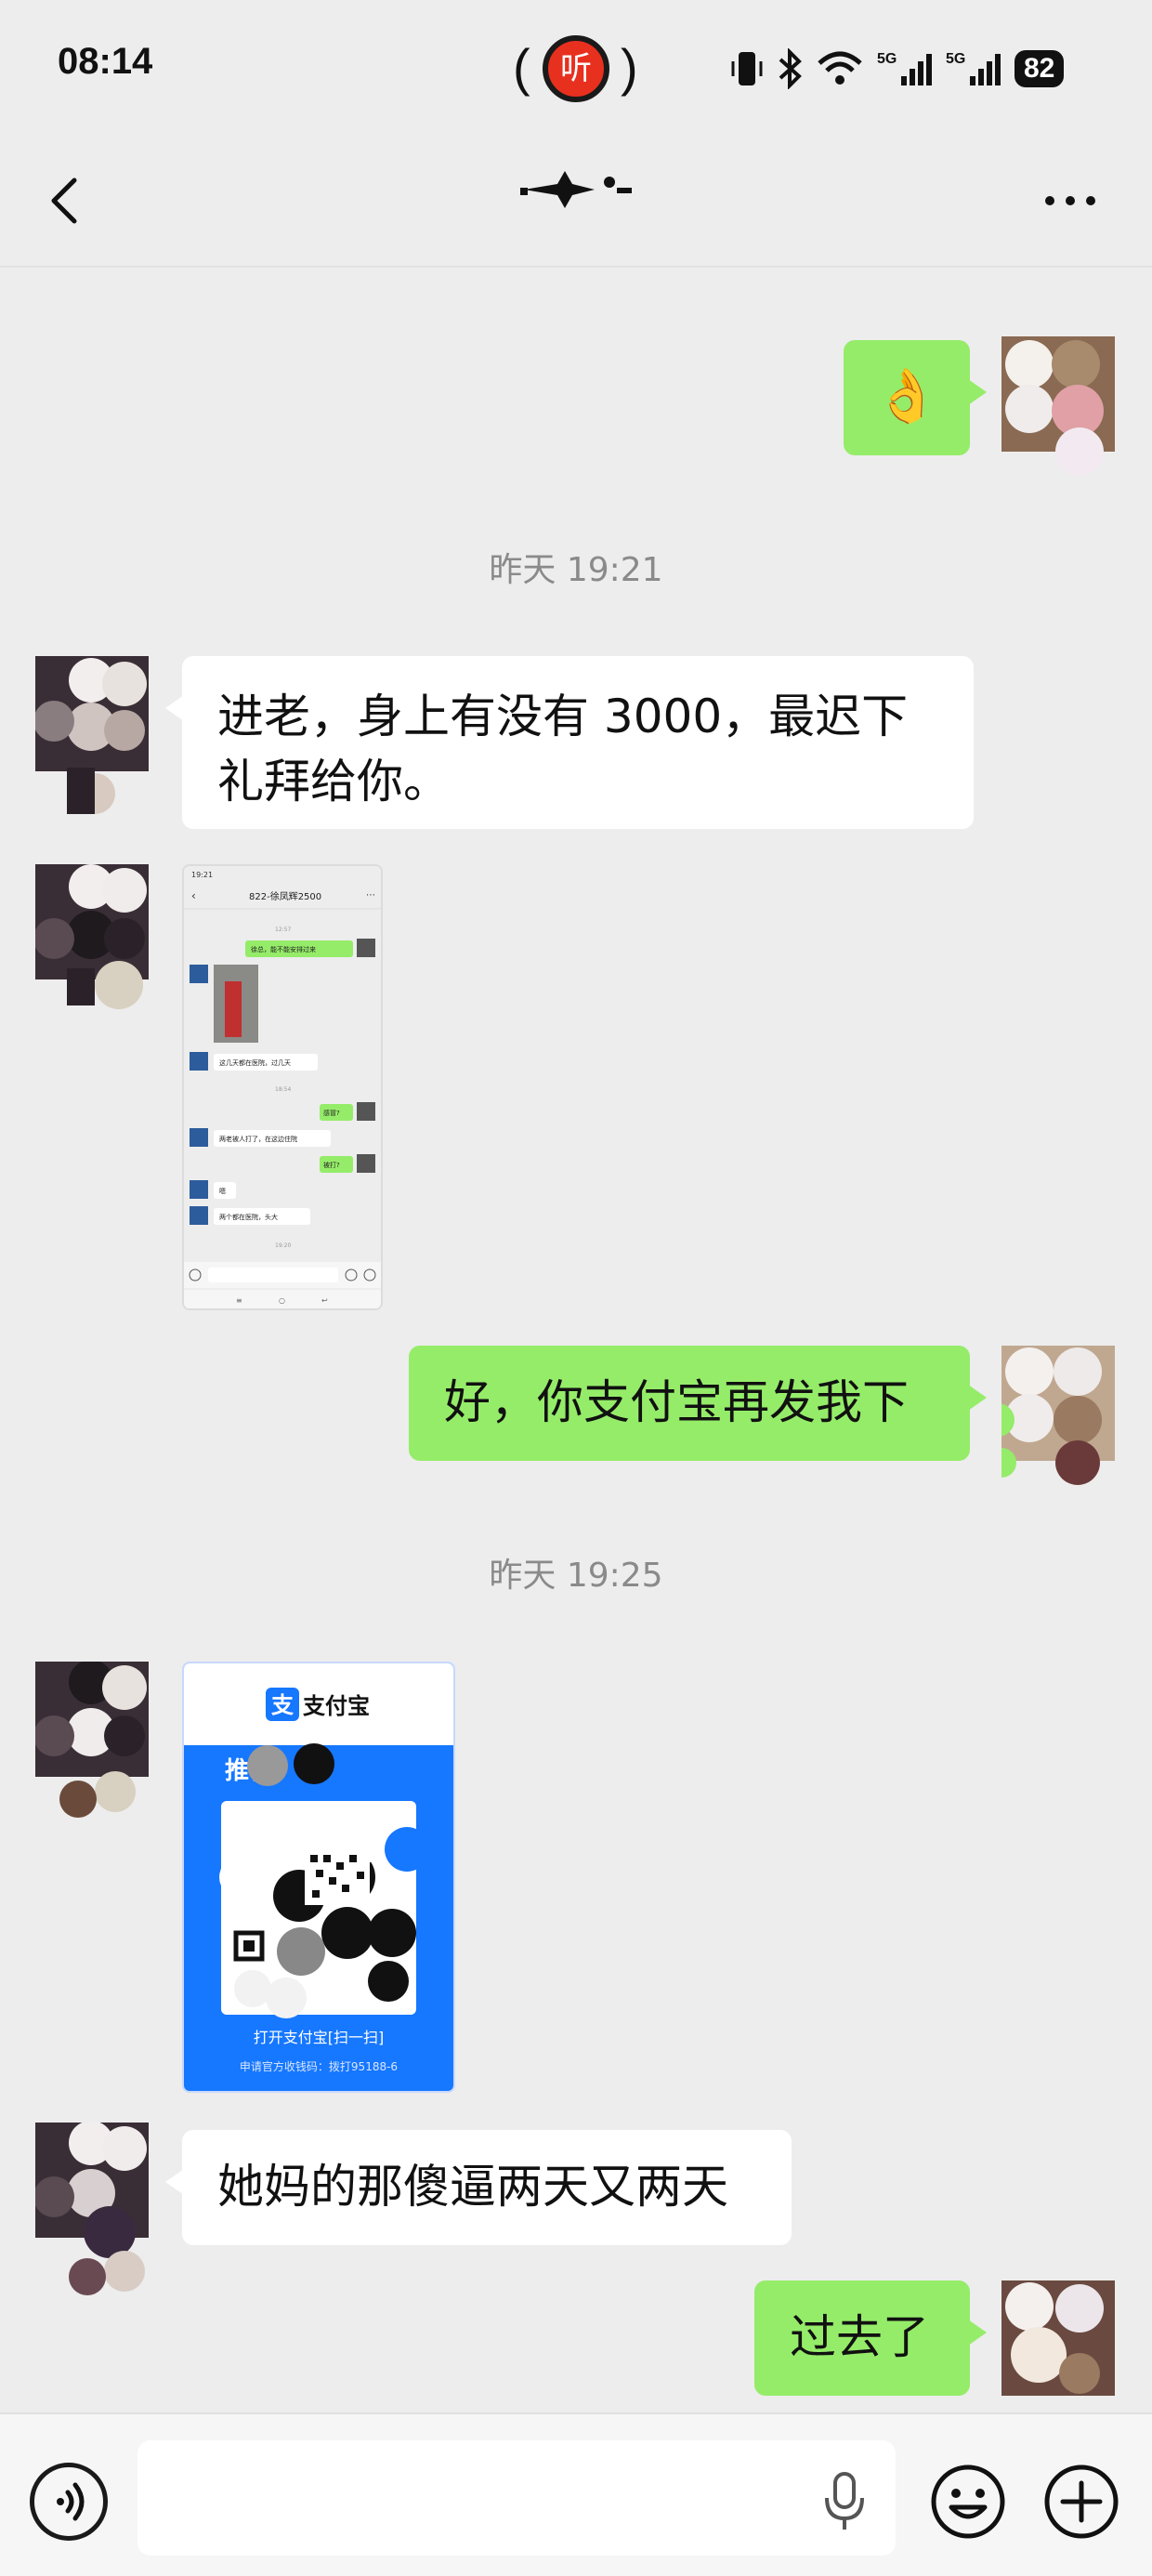 Image resolution: width=1152 pixels, height=2576 pixels. What do you see at coordinates (747, 68) in the screenshot?
I see `vibrate-icon` at bounding box center [747, 68].